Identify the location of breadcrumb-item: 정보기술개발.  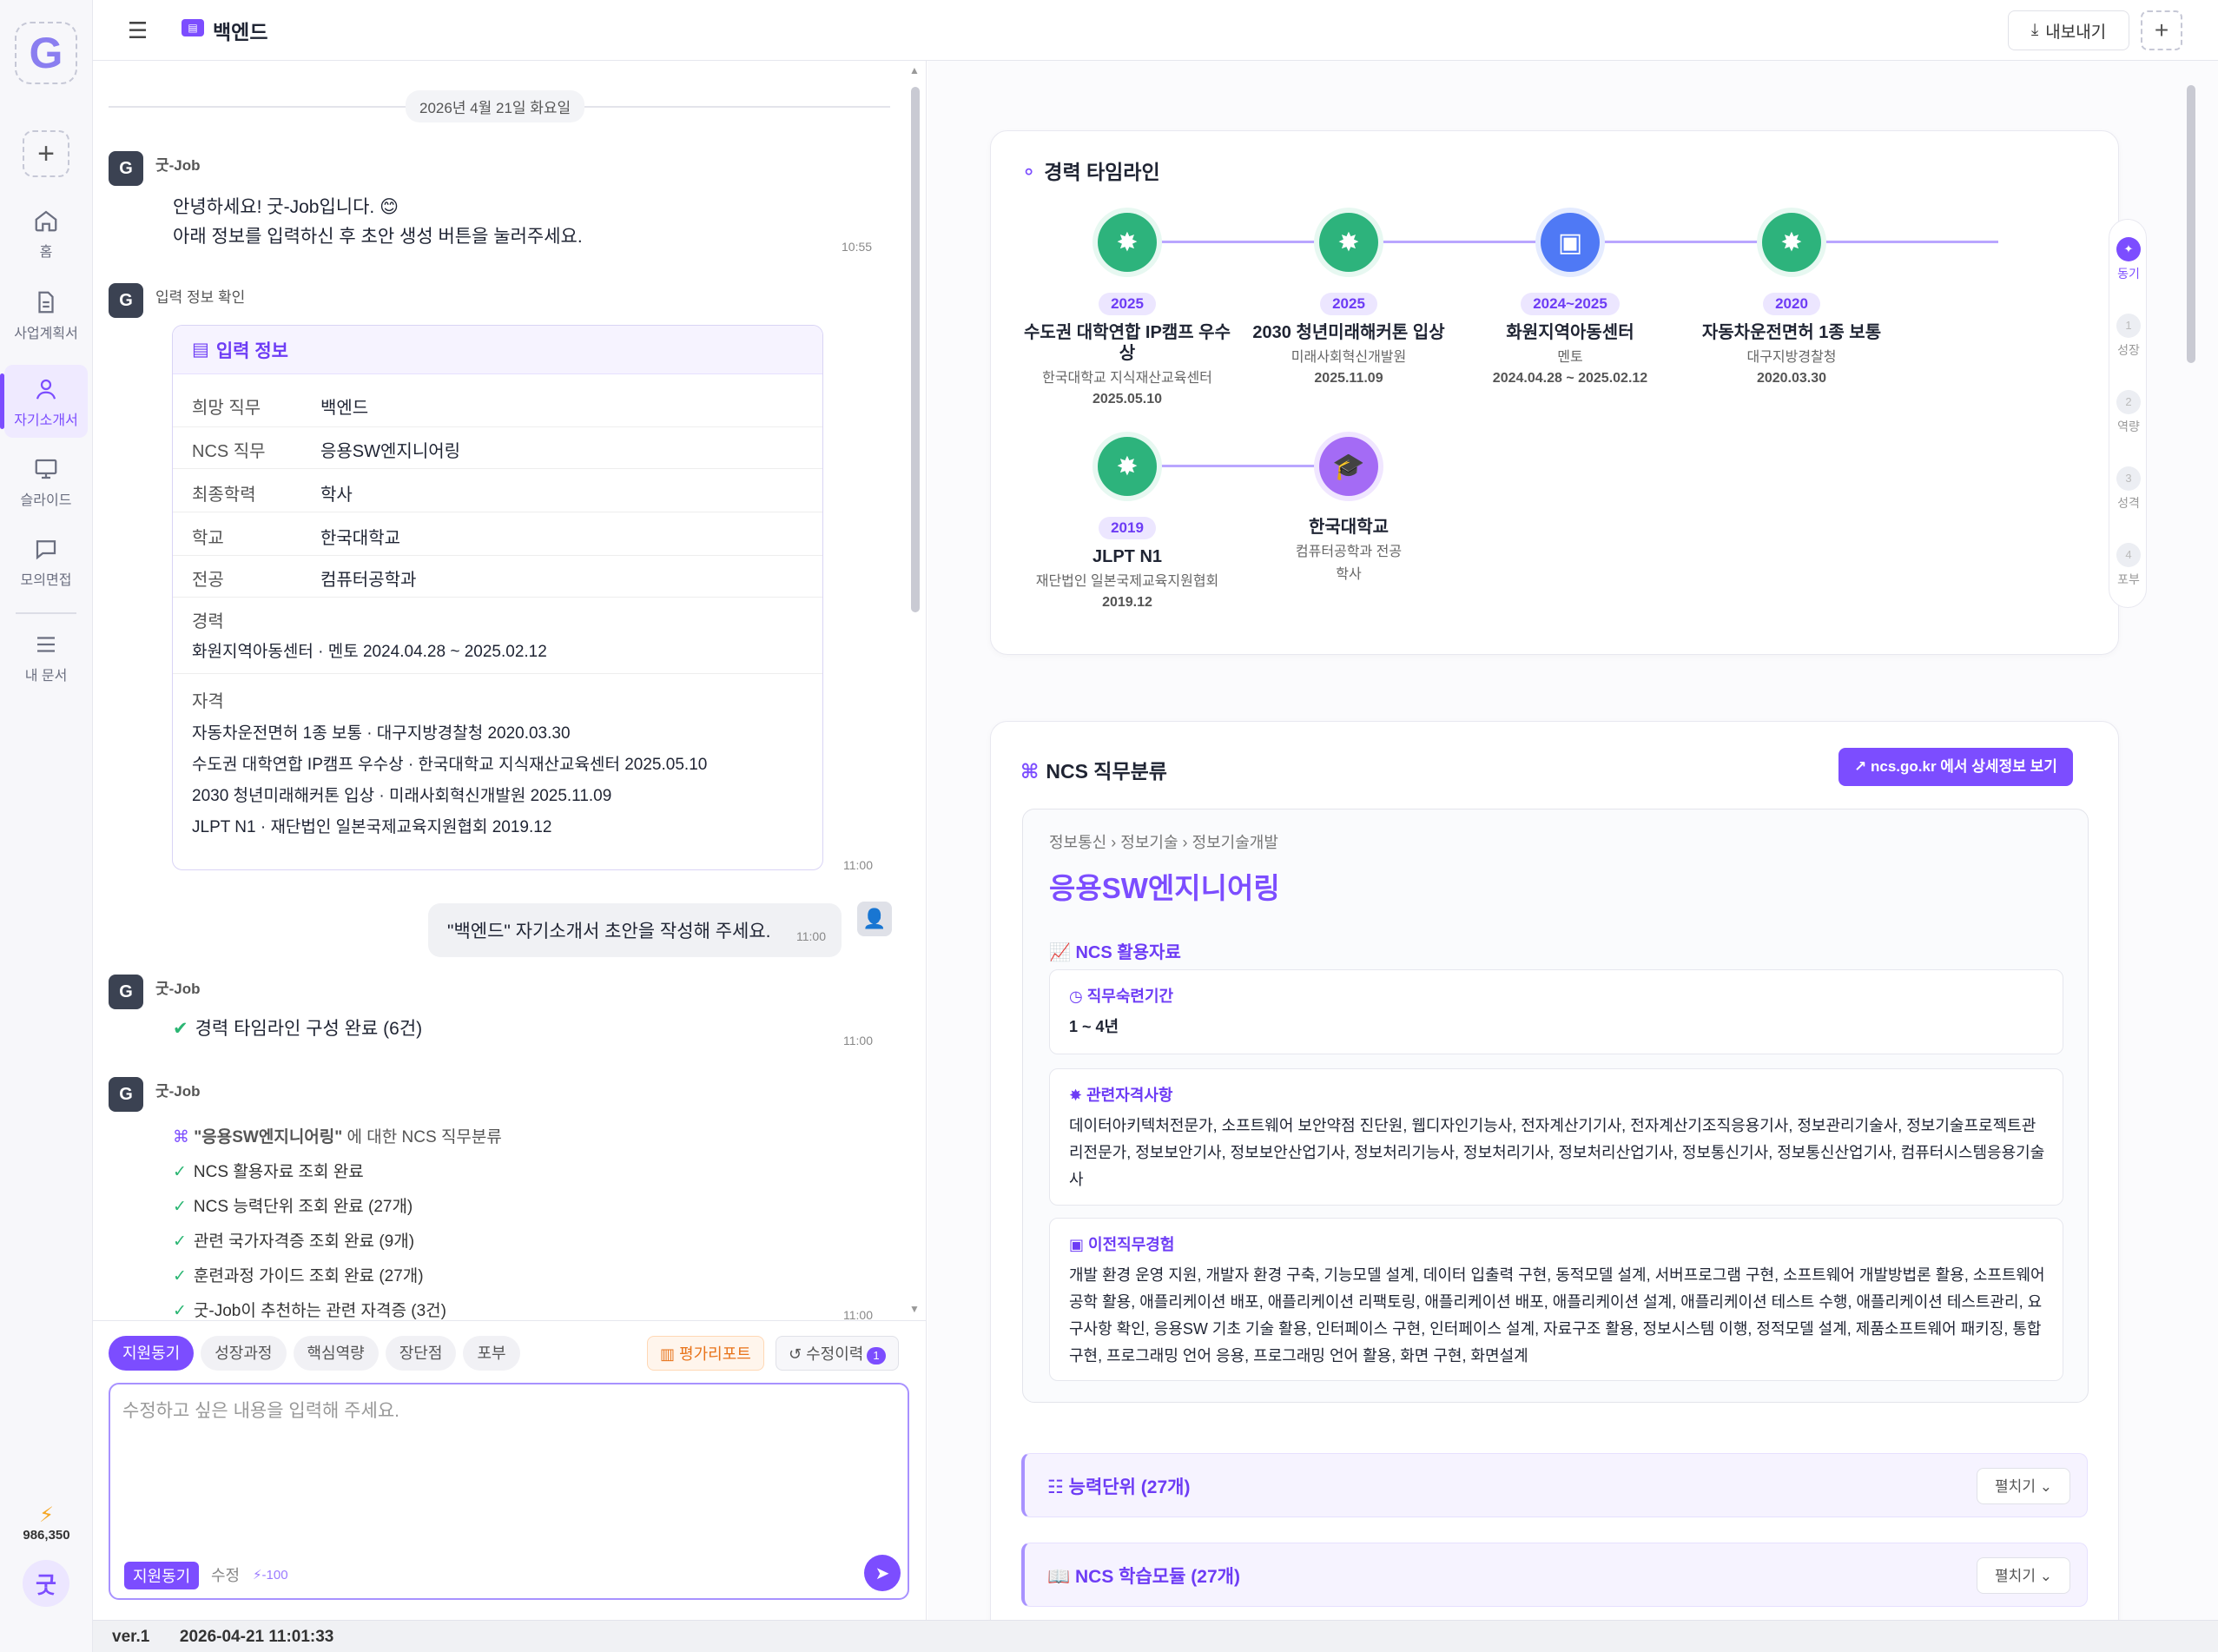
(1235, 842).